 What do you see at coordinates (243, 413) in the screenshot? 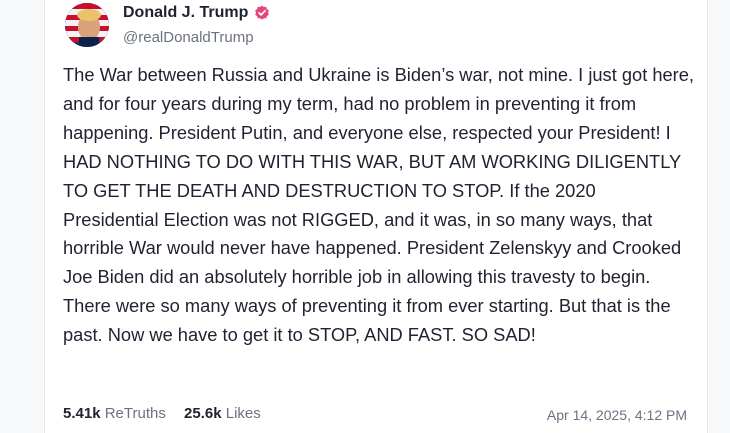
I see `likes-label: Likes` at bounding box center [243, 413].